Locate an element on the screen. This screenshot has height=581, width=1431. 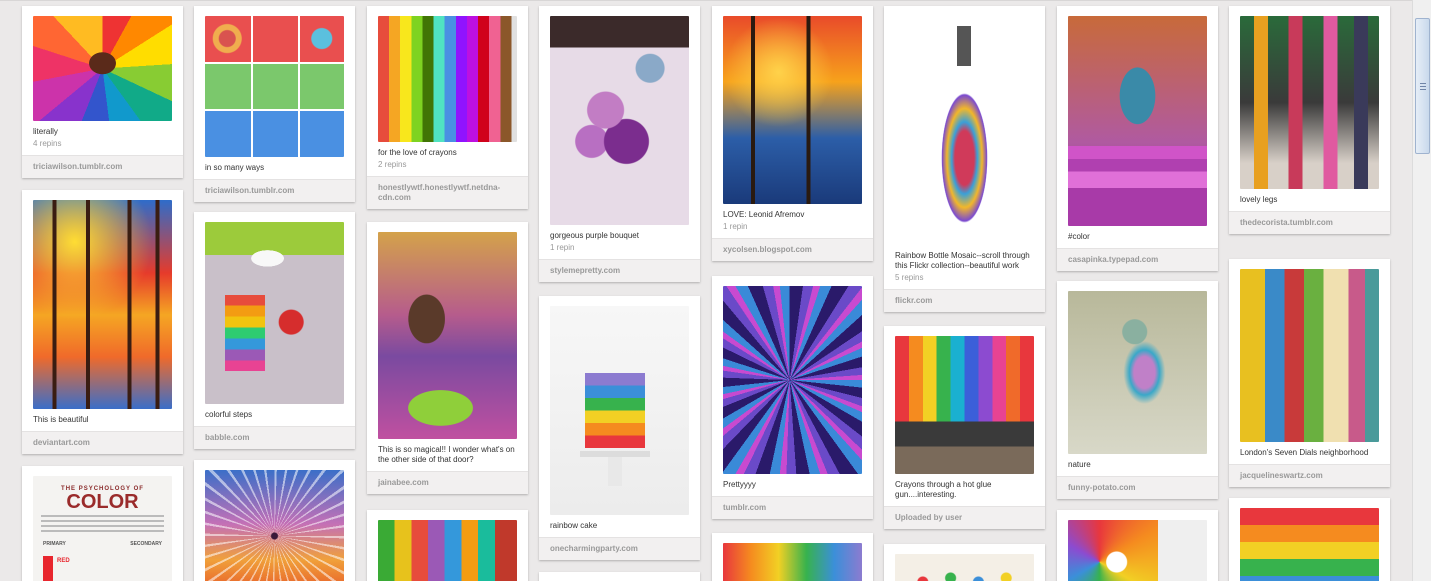
pin-source-link: thedecorista.tumblr.com is located at coordinates (1309, 222).